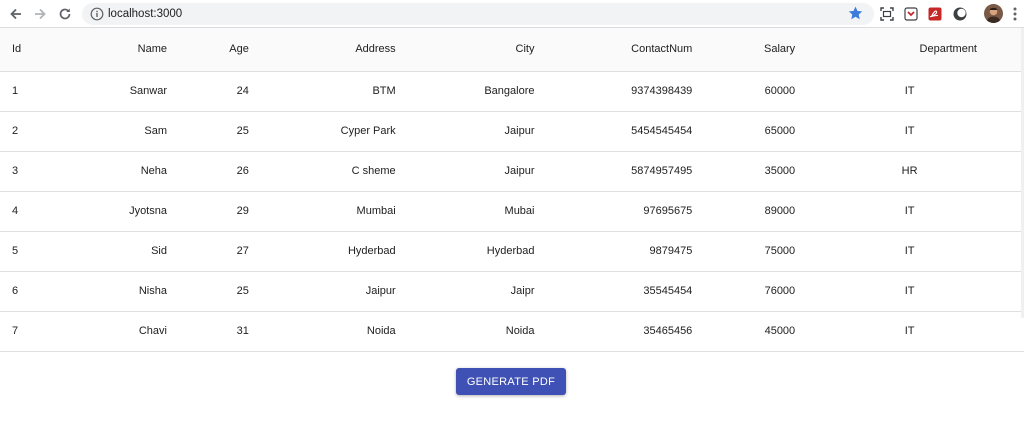 This screenshot has height=442, width=1024. I want to click on cell-name: Sanwar, so click(94, 91).